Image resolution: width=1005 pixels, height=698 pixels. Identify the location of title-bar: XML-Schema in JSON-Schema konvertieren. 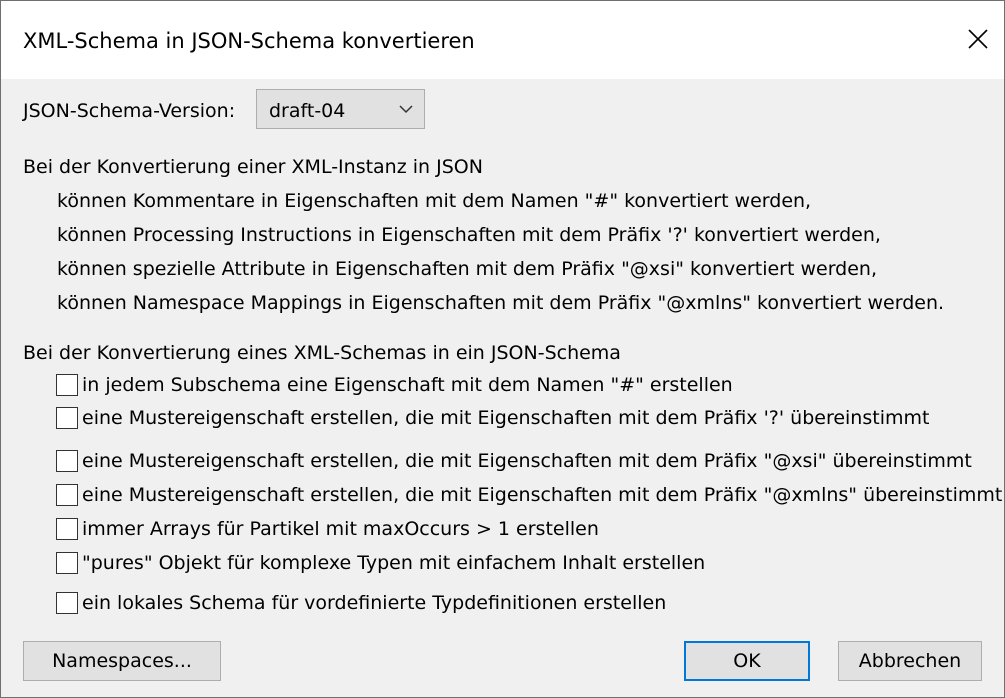
(502, 40).